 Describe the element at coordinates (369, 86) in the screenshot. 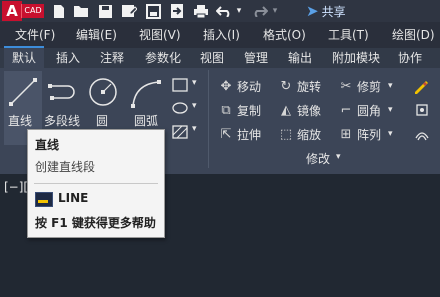

I see `trim-label: 修剪` at that location.